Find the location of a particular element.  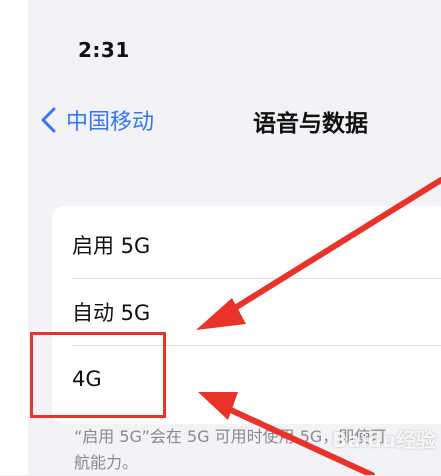

annotation-highlight-box is located at coordinates (98, 375).